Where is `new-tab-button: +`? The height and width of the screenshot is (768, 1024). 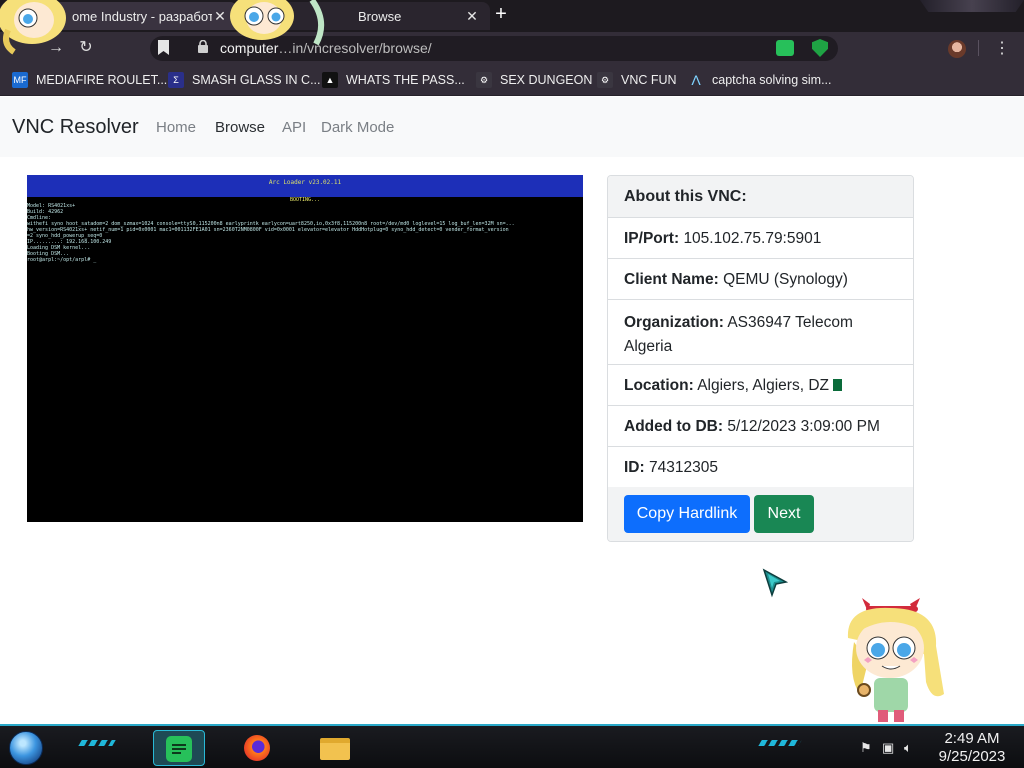 new-tab-button: + is located at coordinates (501, 14).